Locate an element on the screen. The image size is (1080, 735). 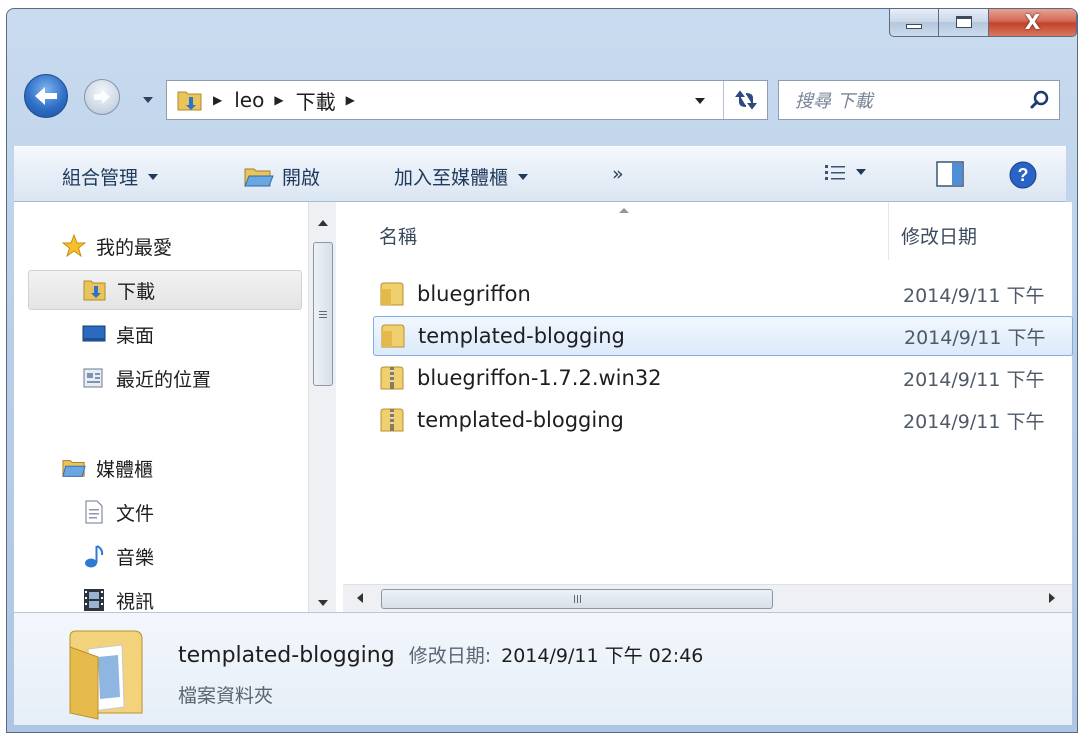
open-folder-icon is located at coordinates (259, 177).